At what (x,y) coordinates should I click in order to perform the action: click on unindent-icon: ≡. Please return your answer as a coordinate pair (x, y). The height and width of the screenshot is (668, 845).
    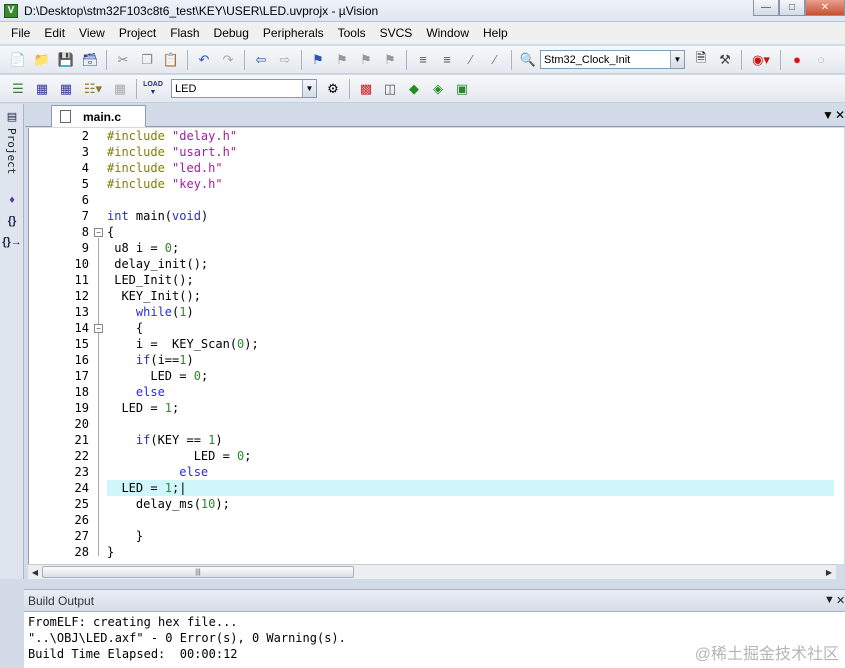
    Looking at the image, I should click on (447, 60).